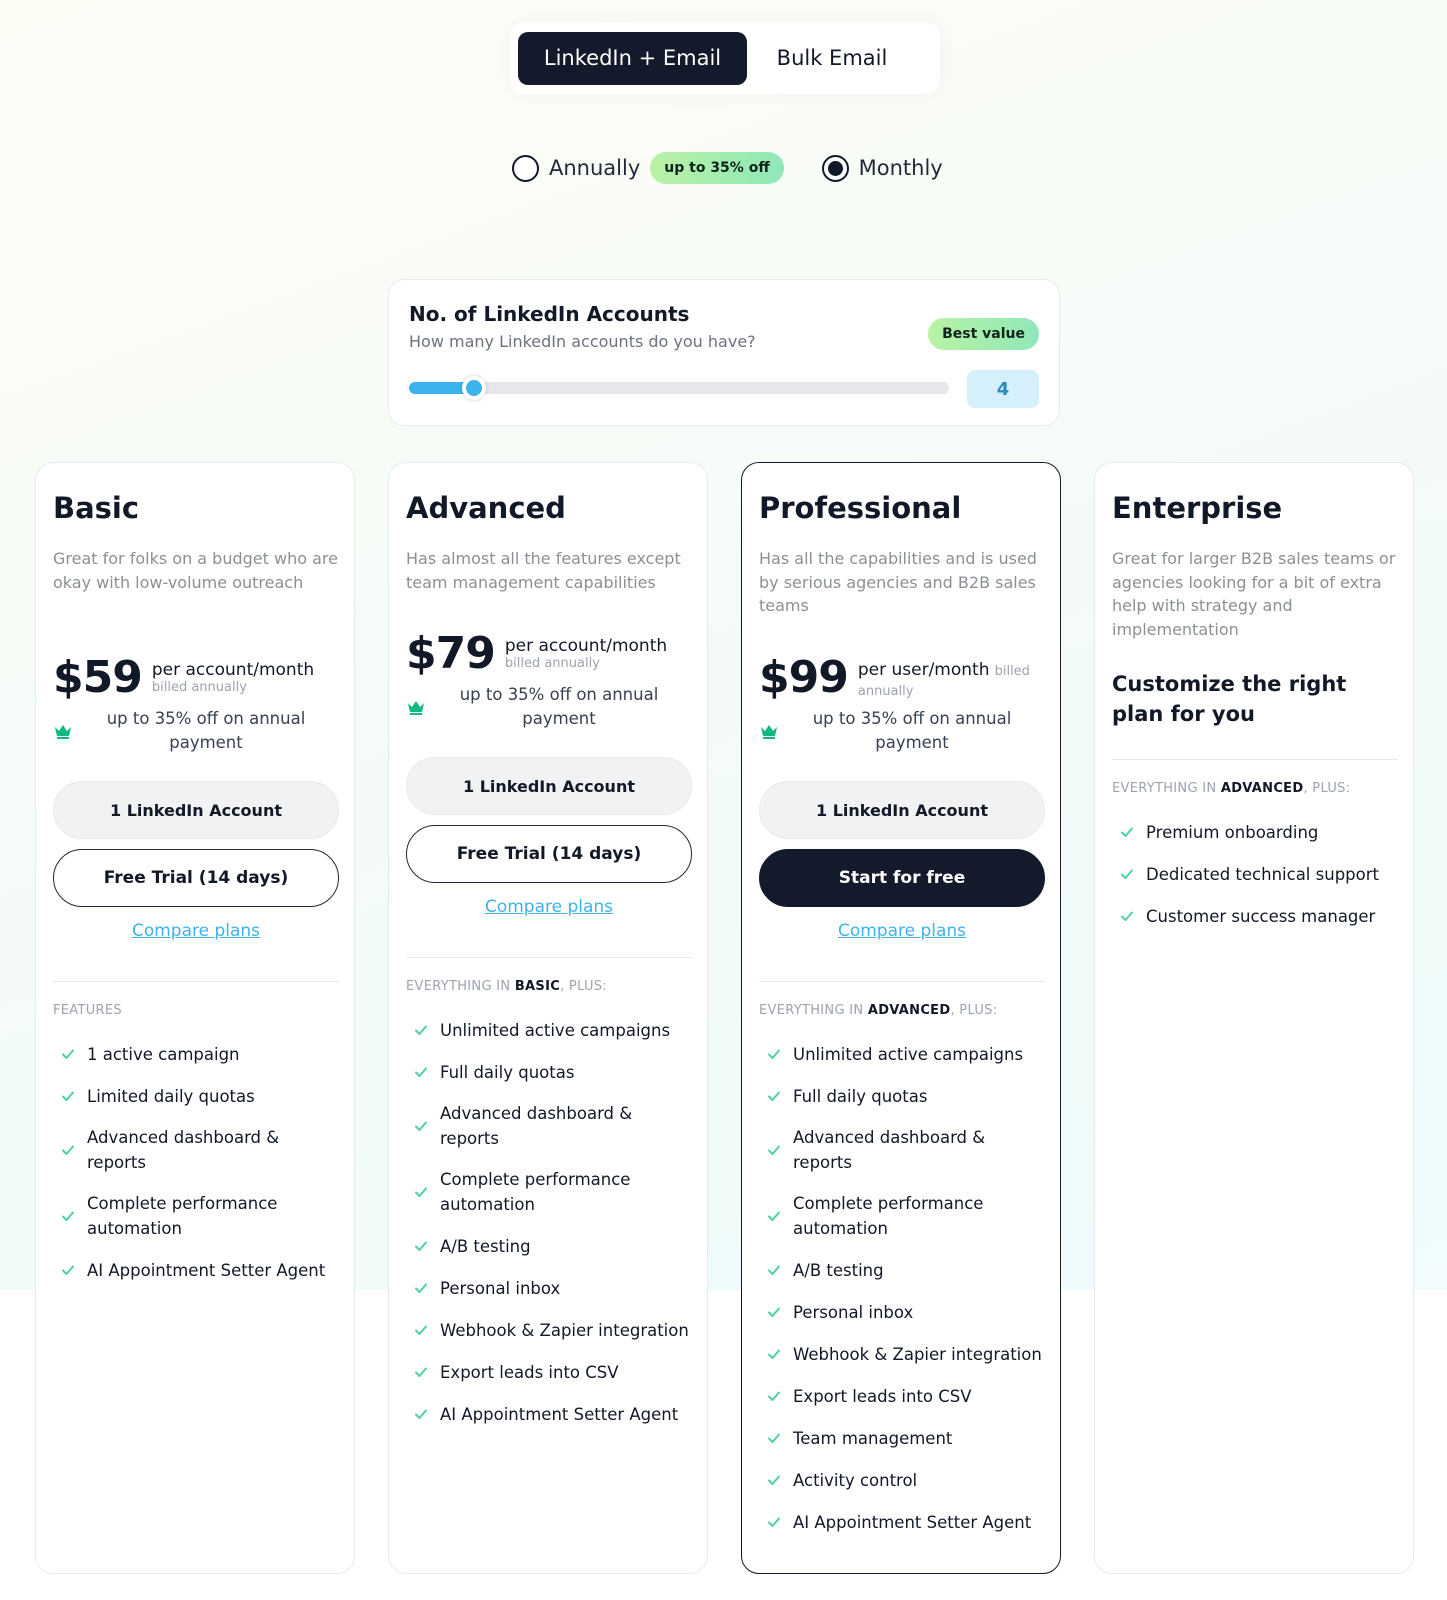  What do you see at coordinates (908, 1054) in the screenshot?
I see `feature-label: Unlimited active campaigns` at bounding box center [908, 1054].